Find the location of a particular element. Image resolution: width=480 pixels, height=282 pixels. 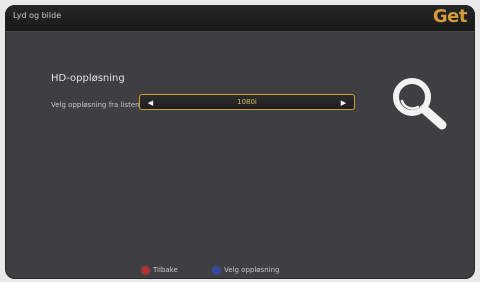

red-button-icon is located at coordinates (145, 270).